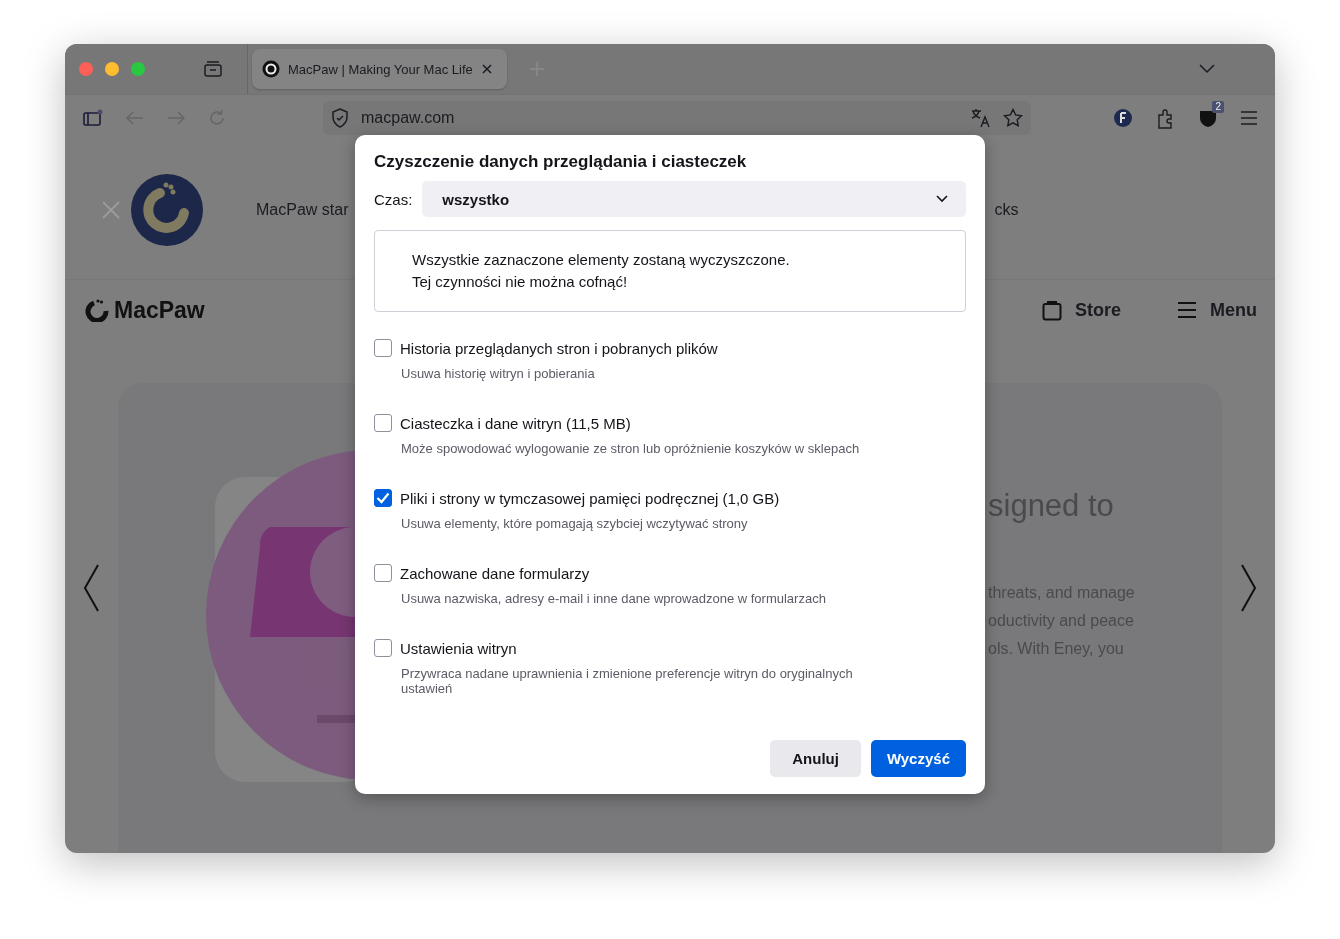 The height and width of the screenshot is (939, 1340). I want to click on time-label: Czas:, so click(393, 199).